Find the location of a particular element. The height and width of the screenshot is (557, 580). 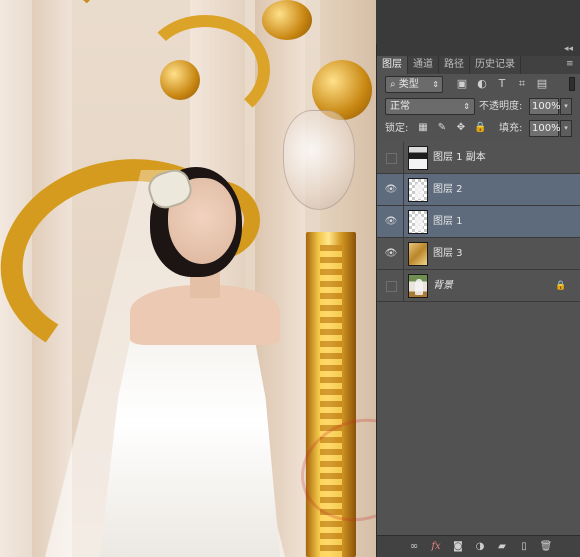

lock-label: 锁定: is located at coordinates (397, 128).